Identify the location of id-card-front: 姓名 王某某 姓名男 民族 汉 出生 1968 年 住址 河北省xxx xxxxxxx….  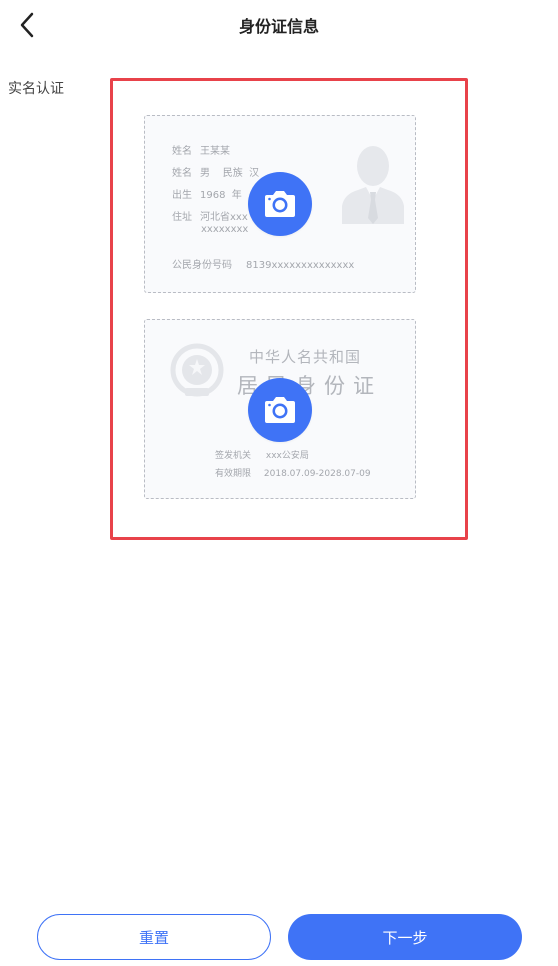
(280, 204).